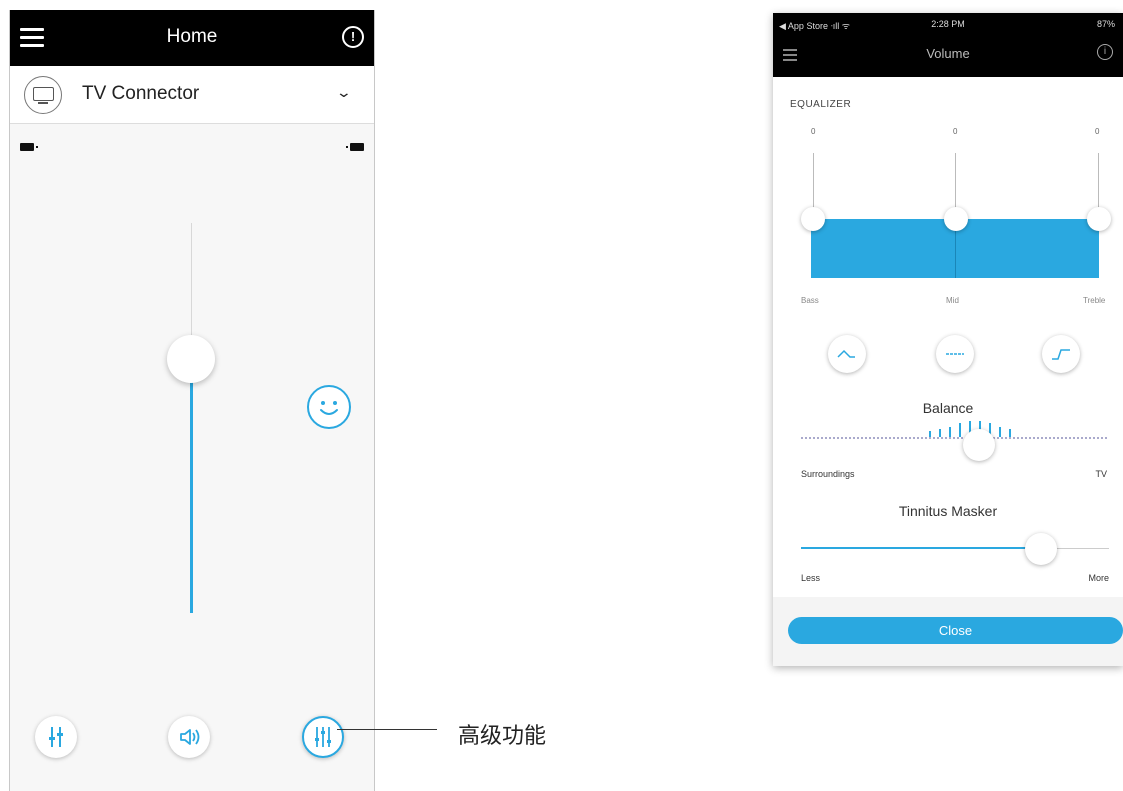 The height and width of the screenshot is (791, 1123). I want to click on eq-treble-boost-icon, so click(1061, 354).